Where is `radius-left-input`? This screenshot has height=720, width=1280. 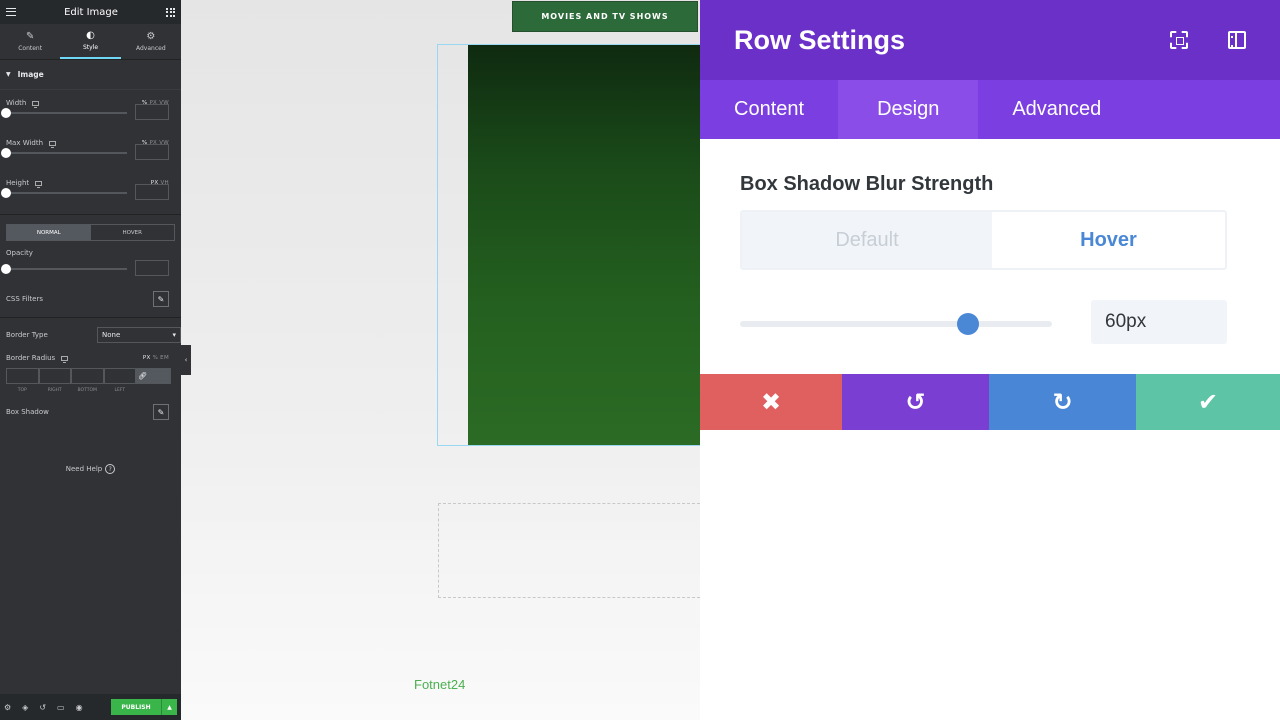
radius-left-input is located at coordinates (119, 376).